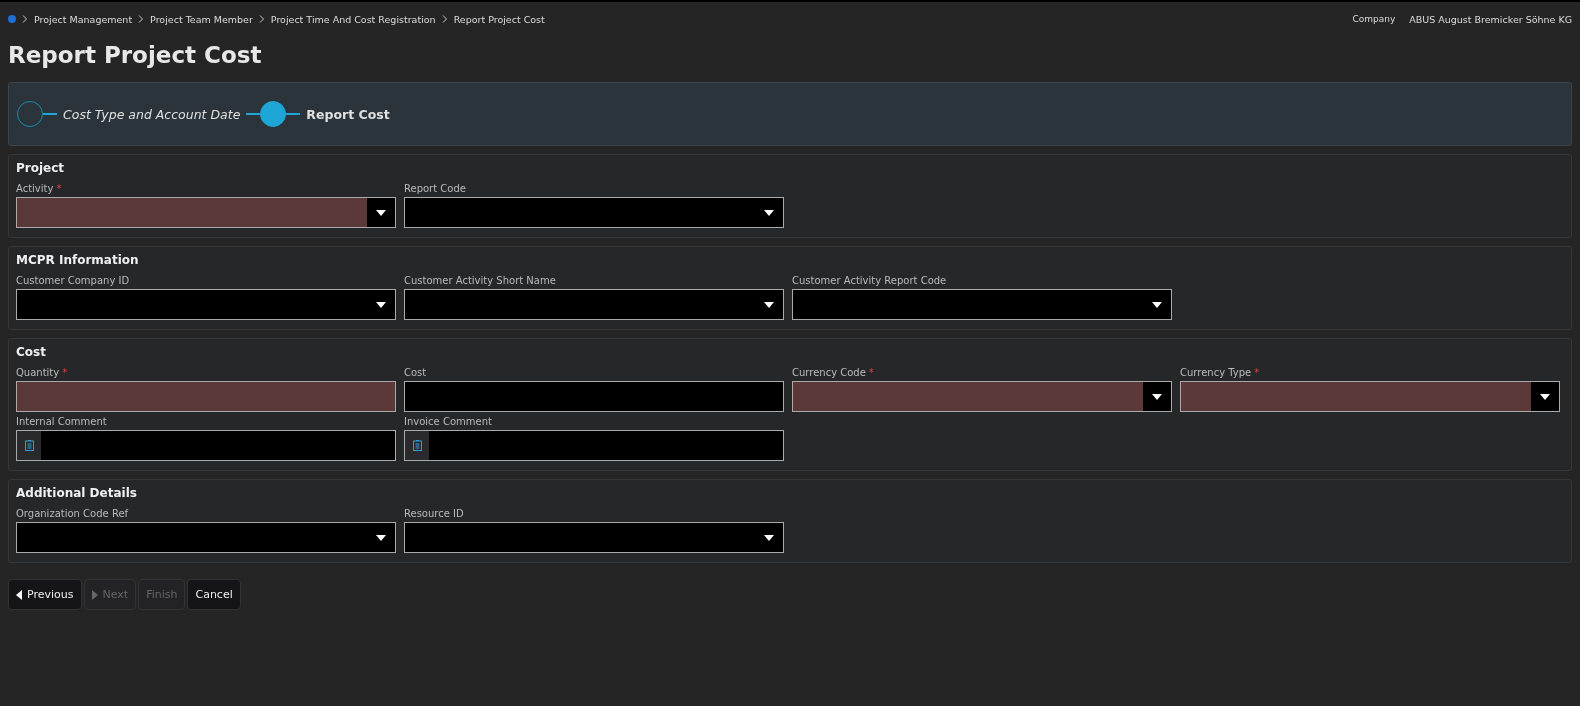  I want to click on wizard-button: Previous, so click(45, 594).